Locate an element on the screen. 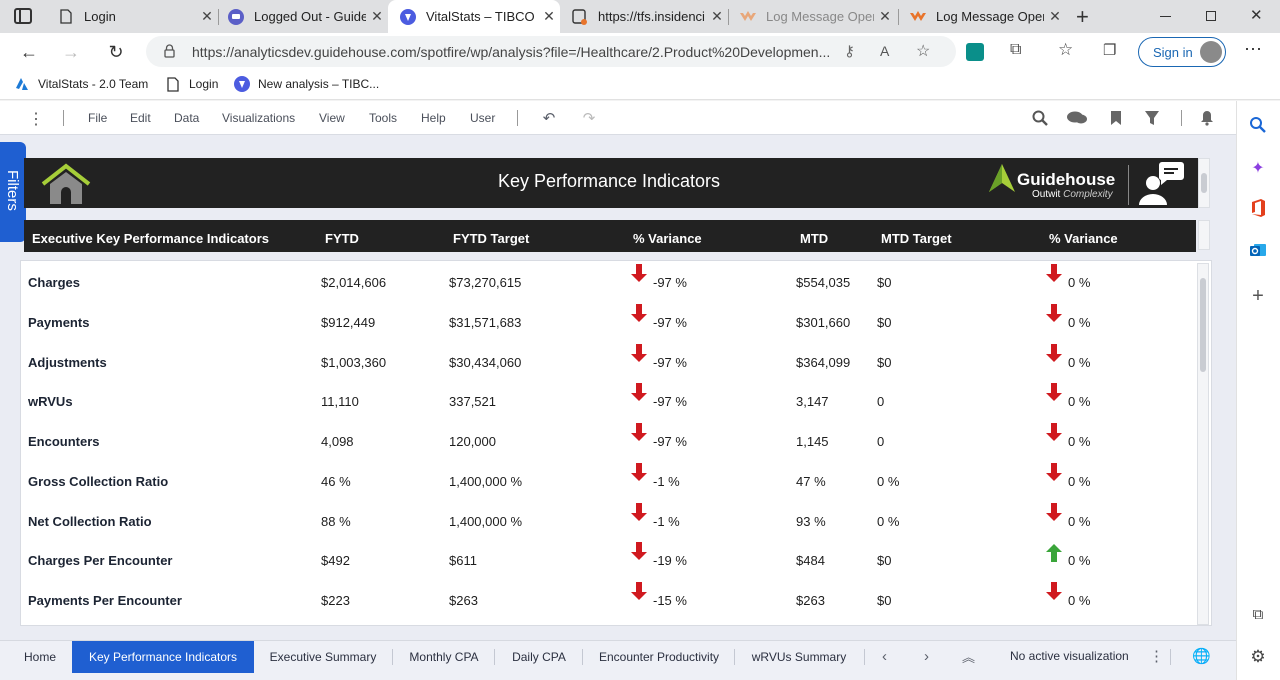 Image resolution: width=1280 pixels, height=680 pixels. key-icon: ⚷ is located at coordinates (849, 51).